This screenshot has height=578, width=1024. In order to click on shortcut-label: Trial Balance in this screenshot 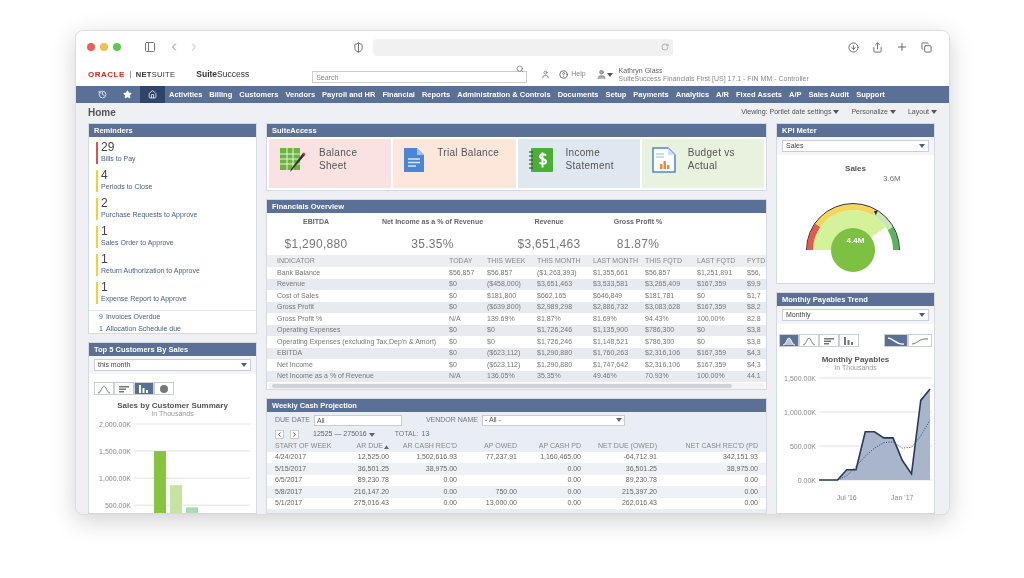, I will do `click(468, 153)`.